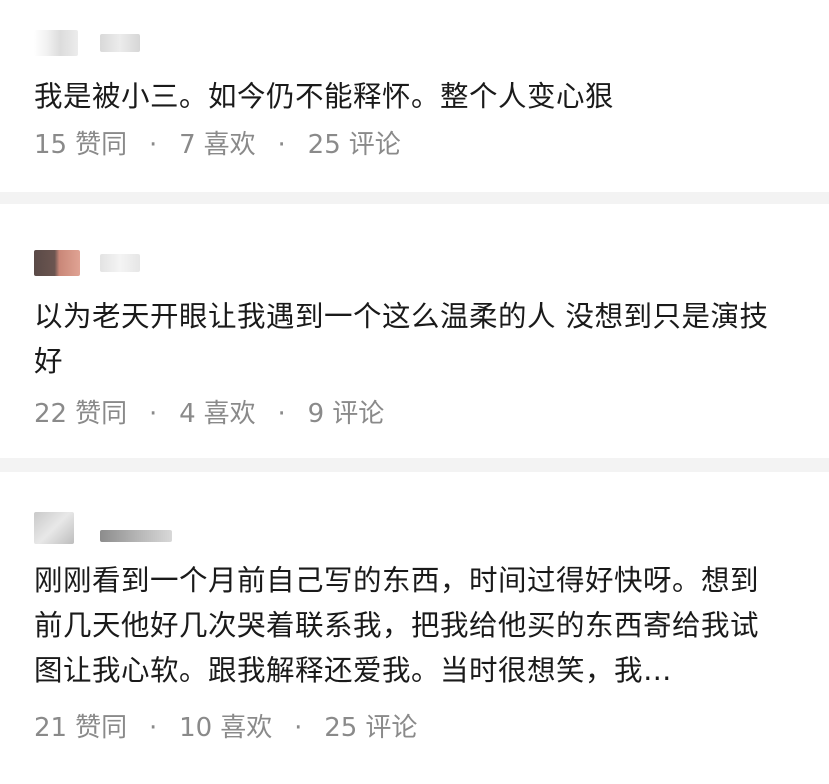 This screenshot has height=784, width=829. What do you see at coordinates (324, 96) in the screenshot?
I see `comment-text: 我是被小三。如今仍不能释怀。整个人变心狠` at bounding box center [324, 96].